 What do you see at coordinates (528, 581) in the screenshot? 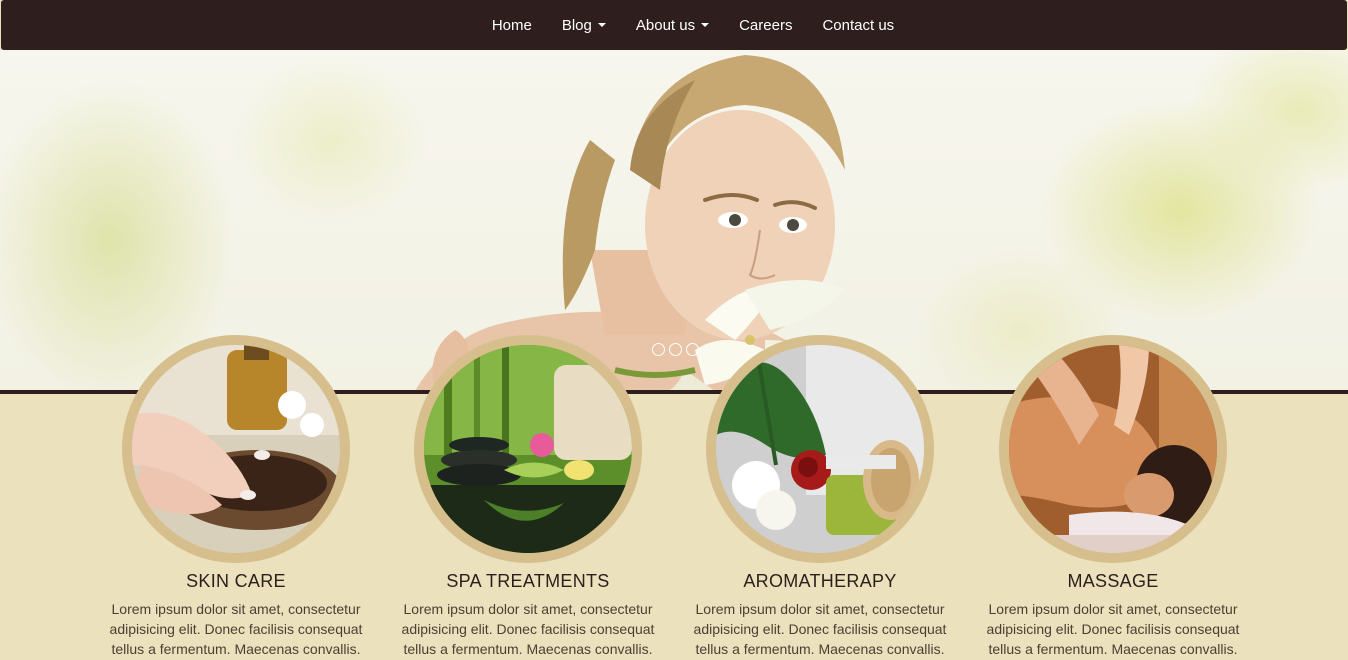
I see `service-title: SPA TREATMENTS` at bounding box center [528, 581].